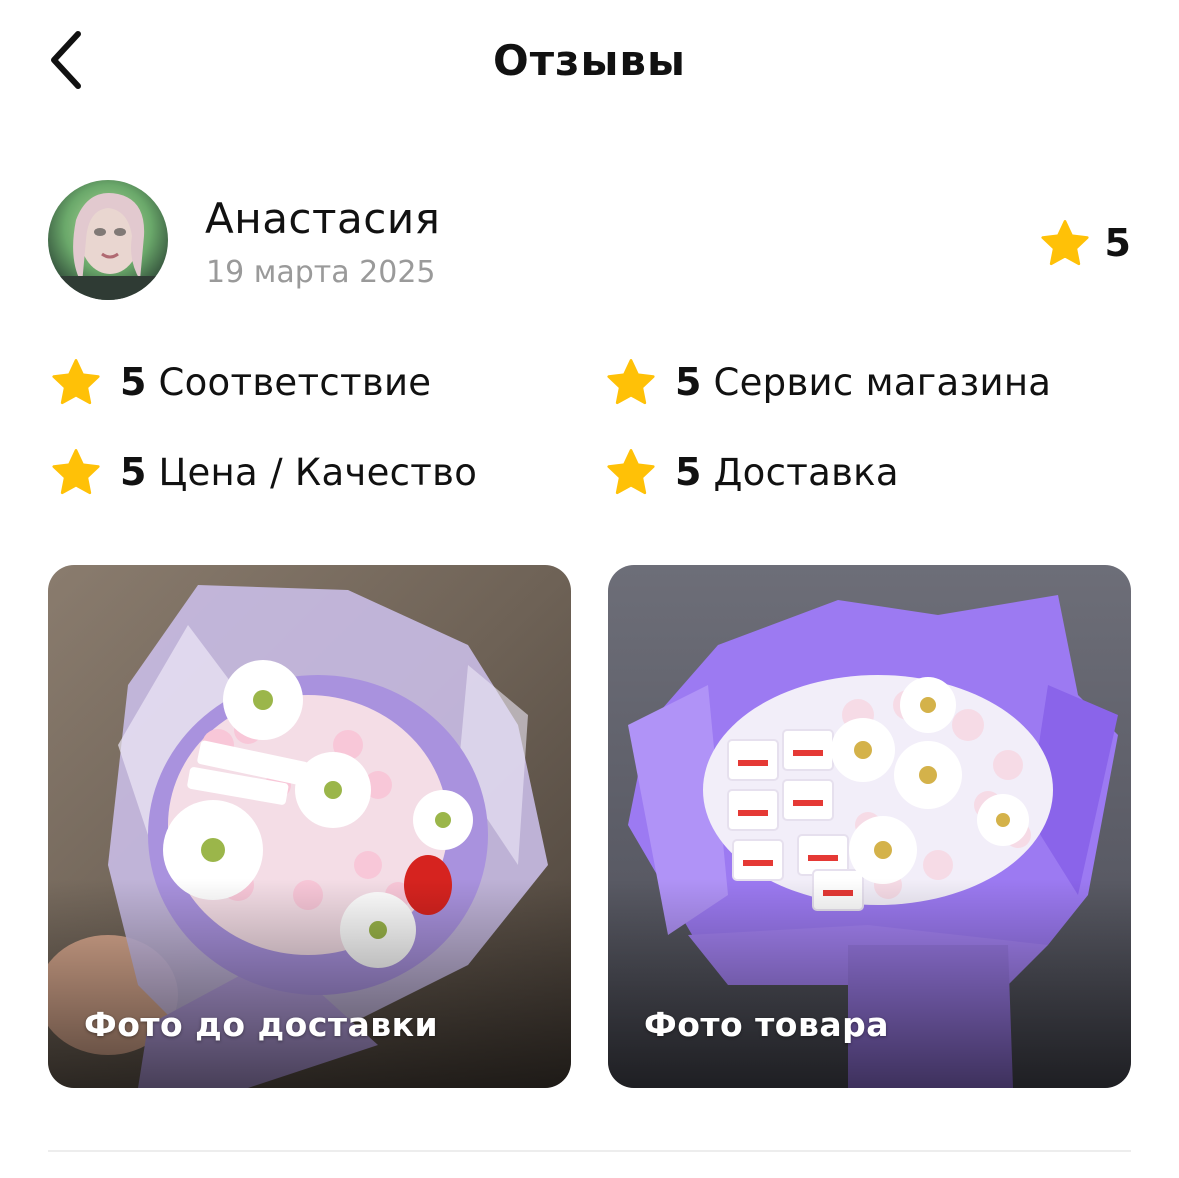  What do you see at coordinates (882, 382) in the screenshot?
I see `criterion-label: Сервис магазина` at bounding box center [882, 382].